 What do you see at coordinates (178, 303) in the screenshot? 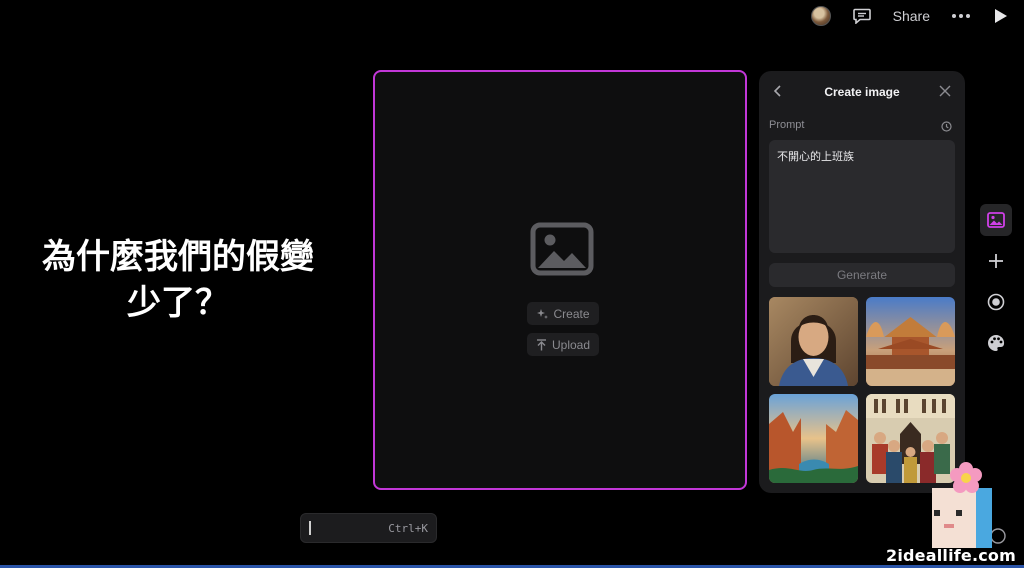
I see `slide-heading-line2: 少了？` at bounding box center [178, 303].